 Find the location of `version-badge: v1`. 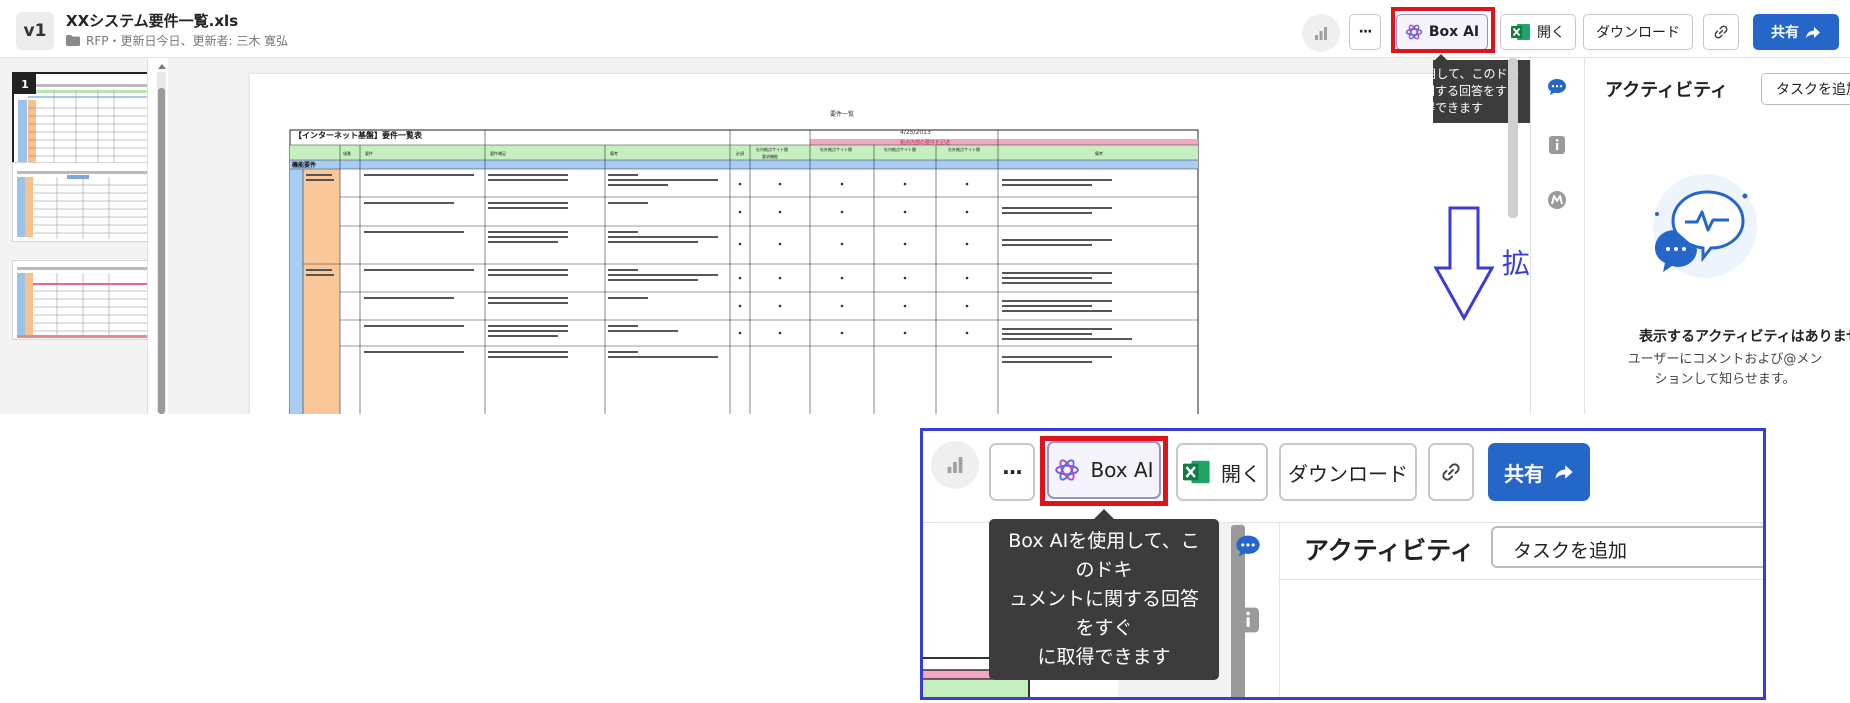

version-badge: v1 is located at coordinates (35, 31).